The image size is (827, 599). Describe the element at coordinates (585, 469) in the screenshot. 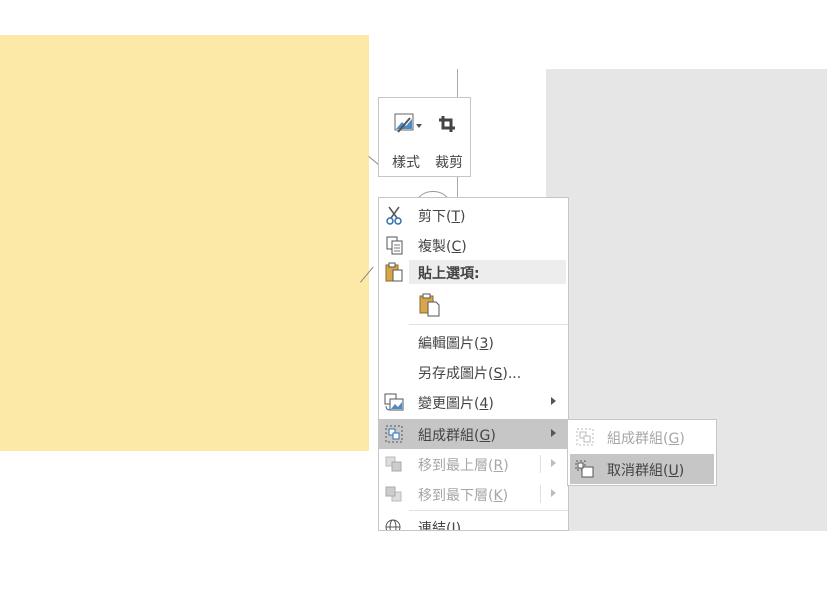

I see `ungroup-icon` at that location.